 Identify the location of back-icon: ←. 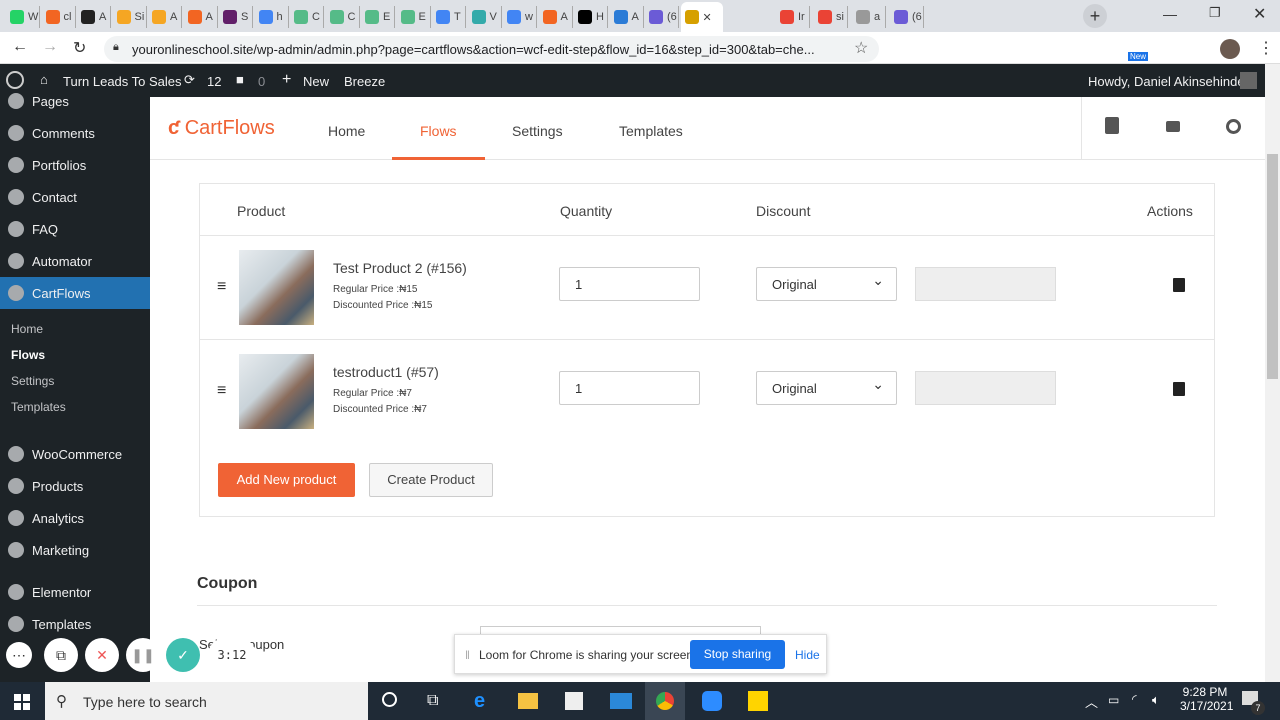
(20, 47).